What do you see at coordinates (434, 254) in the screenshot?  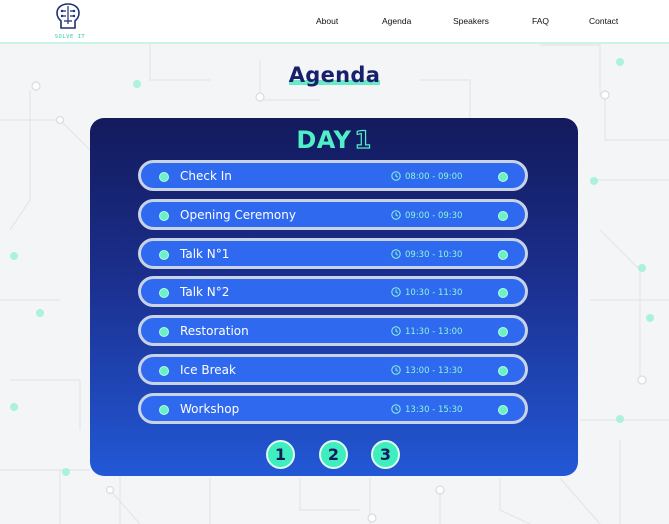 I see `agenda-time-text: 09:30 - 10:30` at bounding box center [434, 254].